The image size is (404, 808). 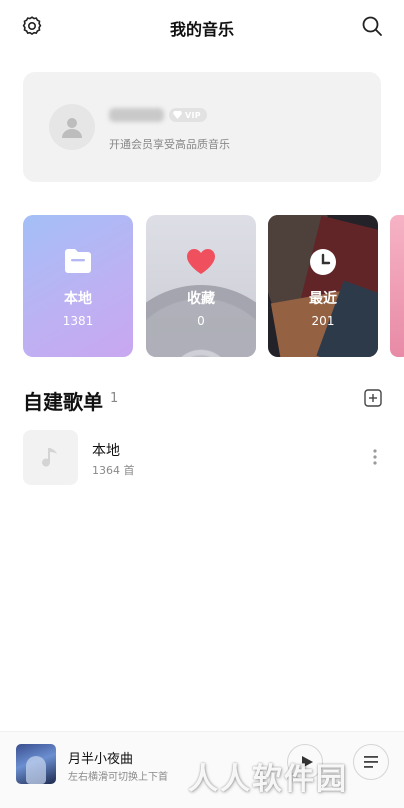 What do you see at coordinates (36, 764) in the screenshot?
I see `album-cover` at bounding box center [36, 764].